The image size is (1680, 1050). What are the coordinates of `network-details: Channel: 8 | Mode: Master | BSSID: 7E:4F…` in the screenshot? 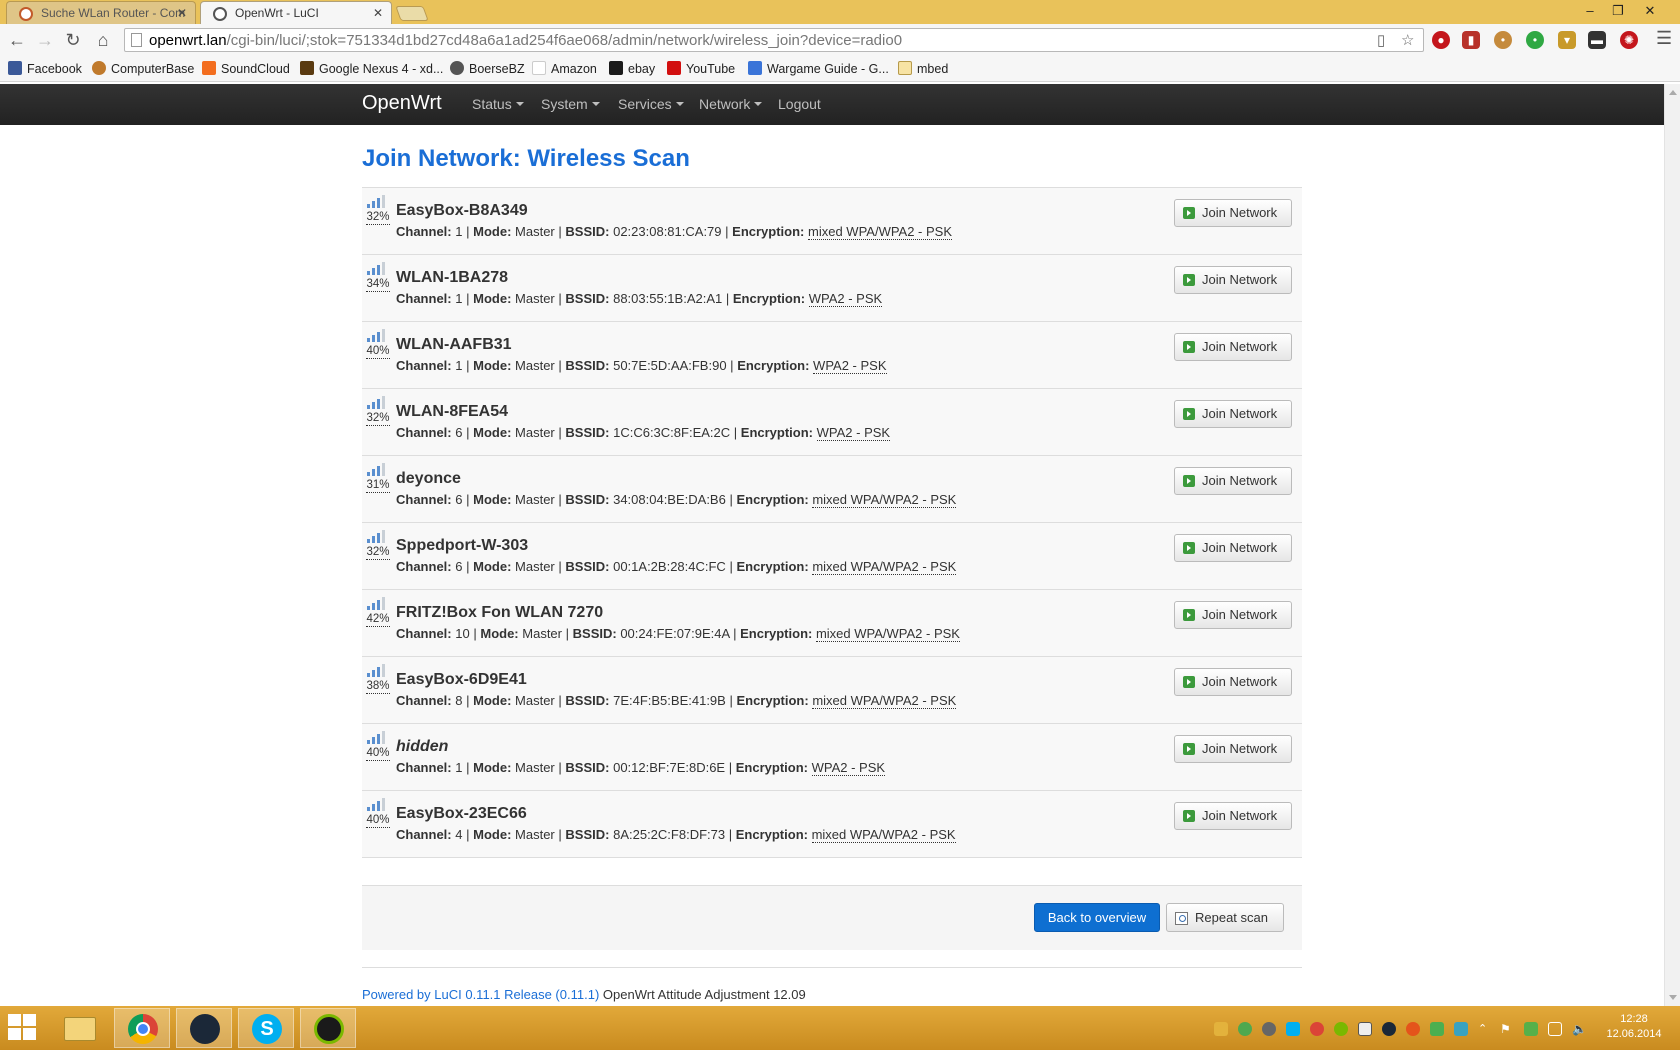 It's located at (676, 701).